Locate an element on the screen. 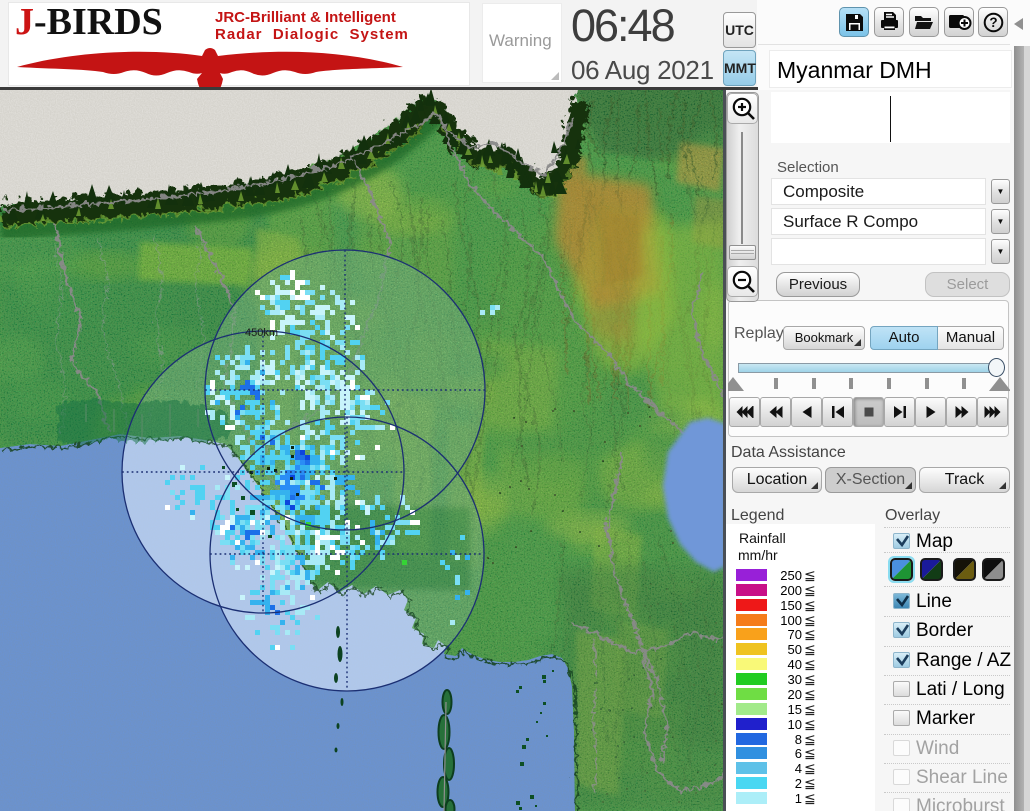 This screenshot has height=811, width=1030. svg-text: 450km is located at coordinates (261, 333).